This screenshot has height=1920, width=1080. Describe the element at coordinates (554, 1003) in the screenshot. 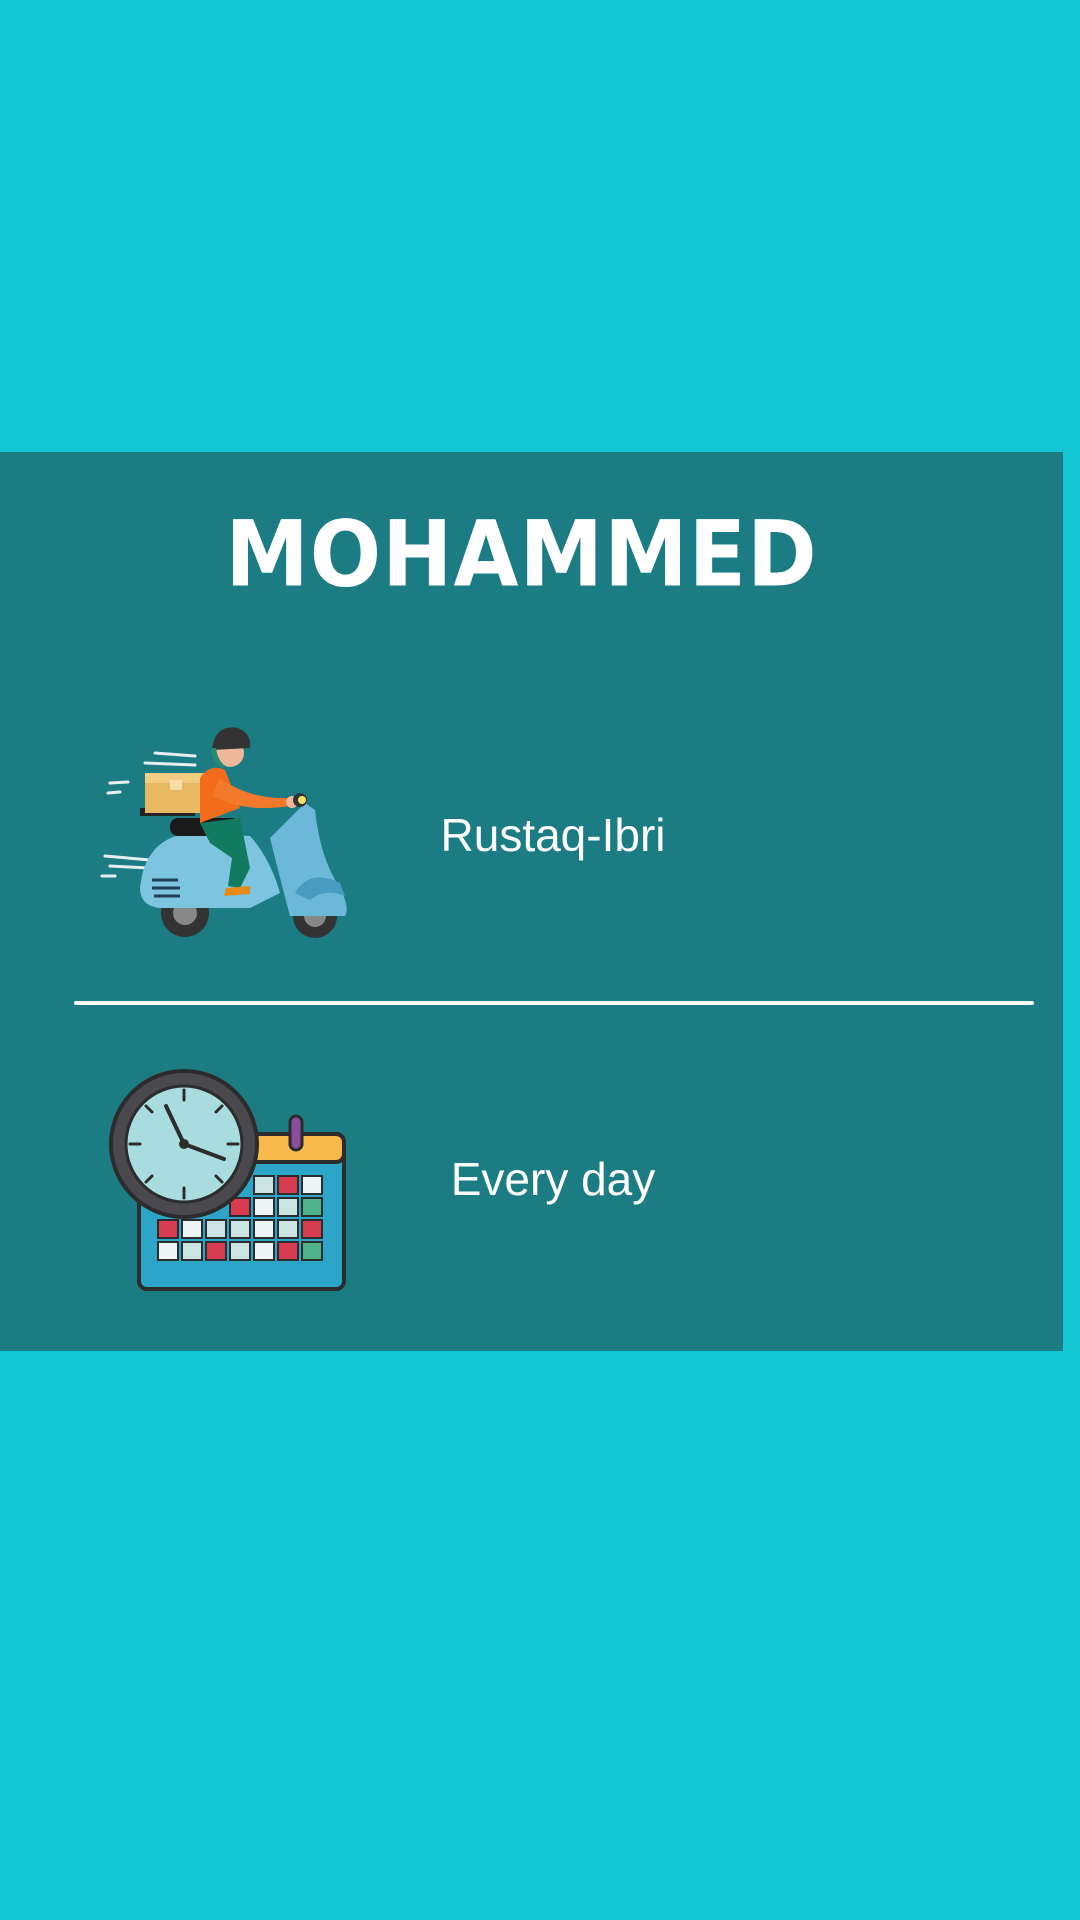

I see `divider` at that location.